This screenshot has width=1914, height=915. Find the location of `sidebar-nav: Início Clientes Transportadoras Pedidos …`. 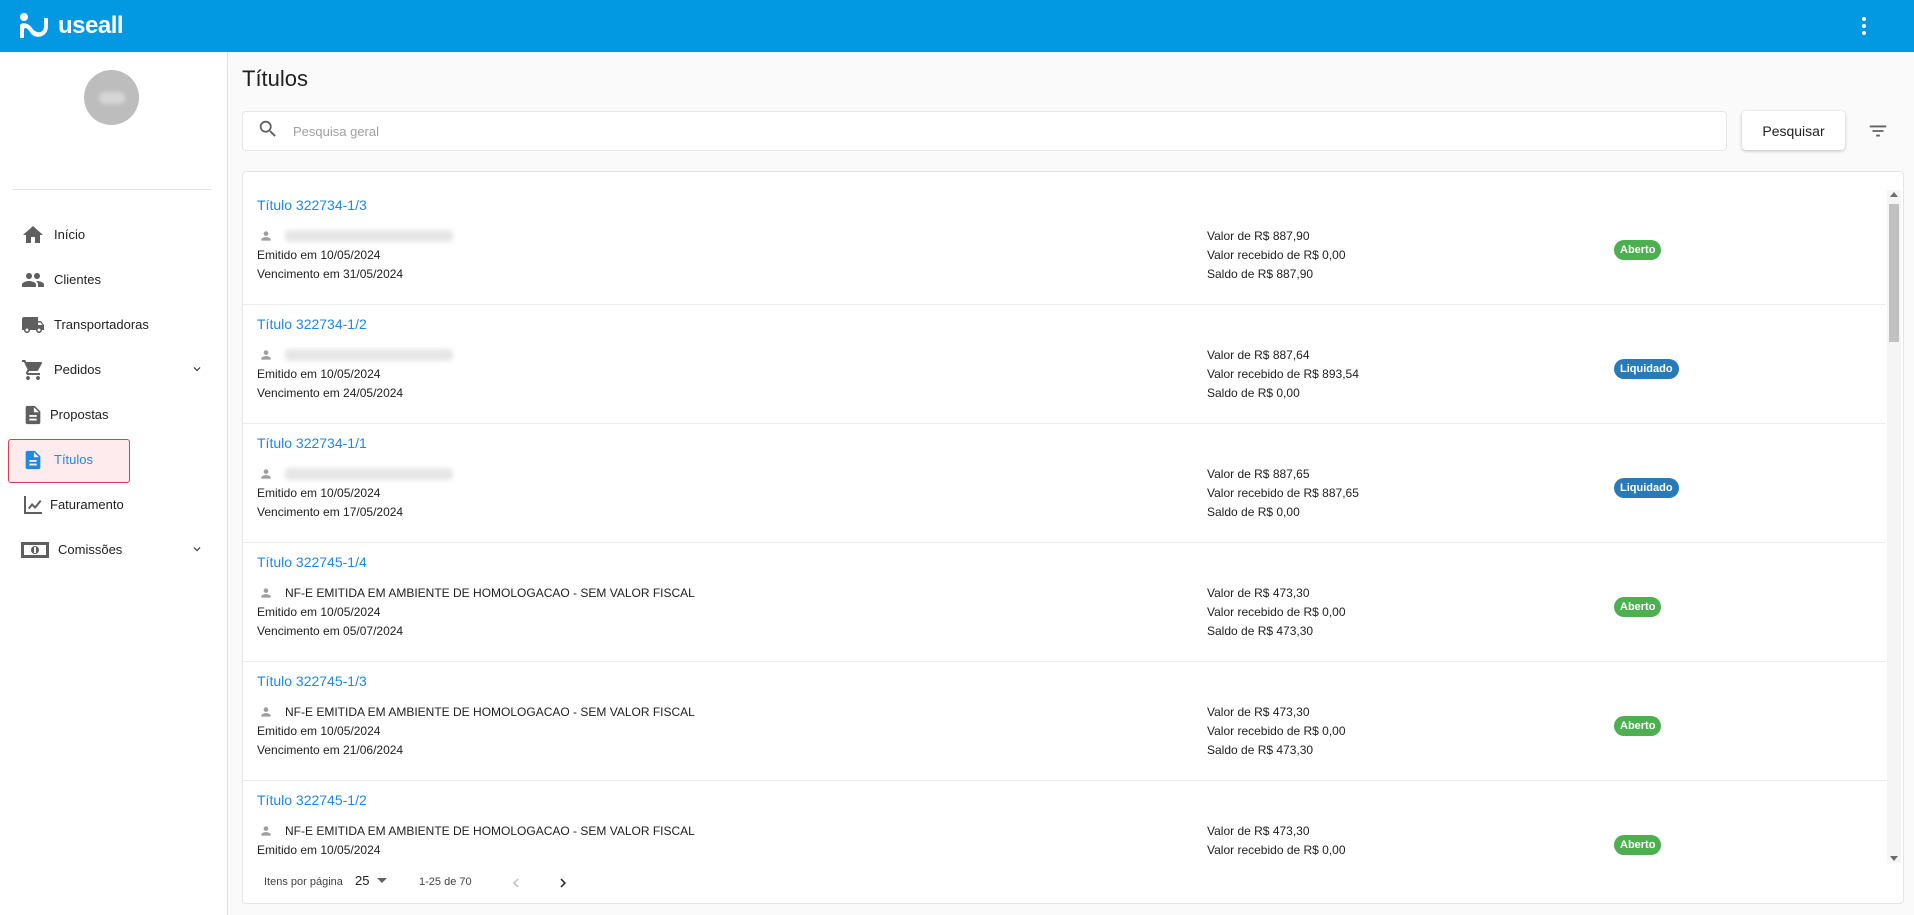

sidebar-nav: Início Clientes Transportadoras Pedidos … is located at coordinates (114, 392).